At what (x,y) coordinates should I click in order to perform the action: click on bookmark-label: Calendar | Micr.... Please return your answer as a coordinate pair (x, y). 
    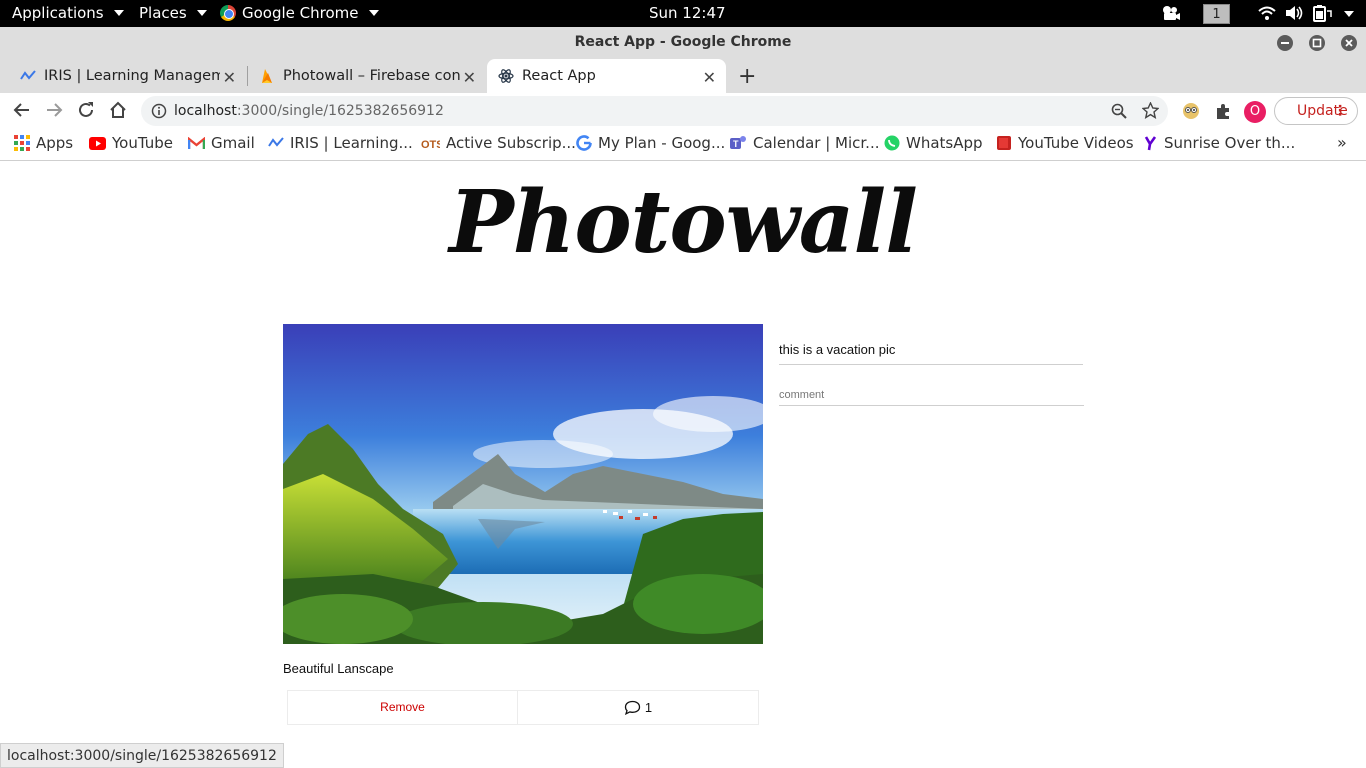
    Looking at the image, I should click on (816, 143).